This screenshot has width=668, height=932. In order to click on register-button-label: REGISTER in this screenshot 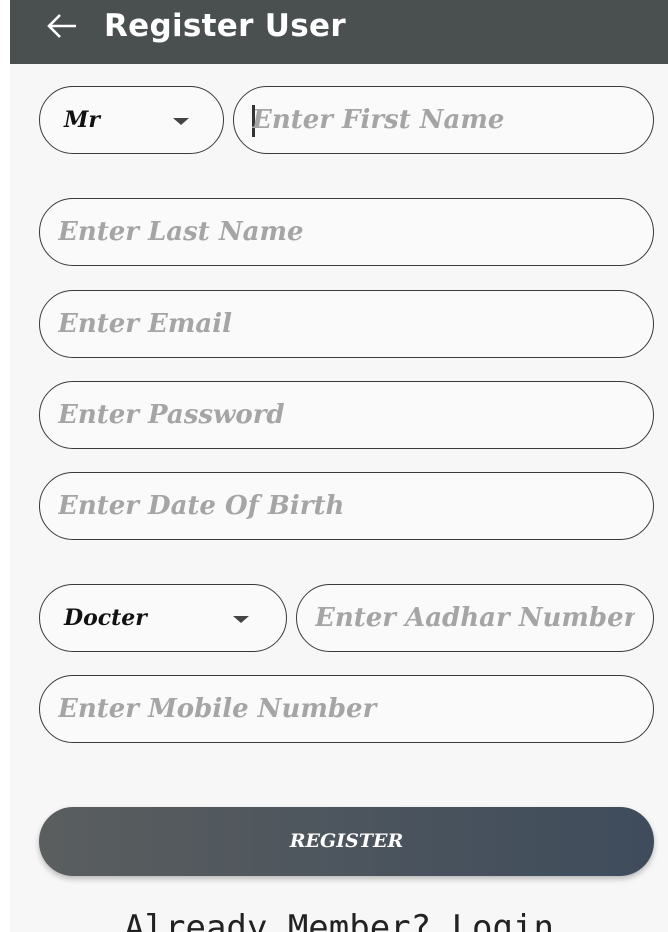, I will do `click(346, 841)`.